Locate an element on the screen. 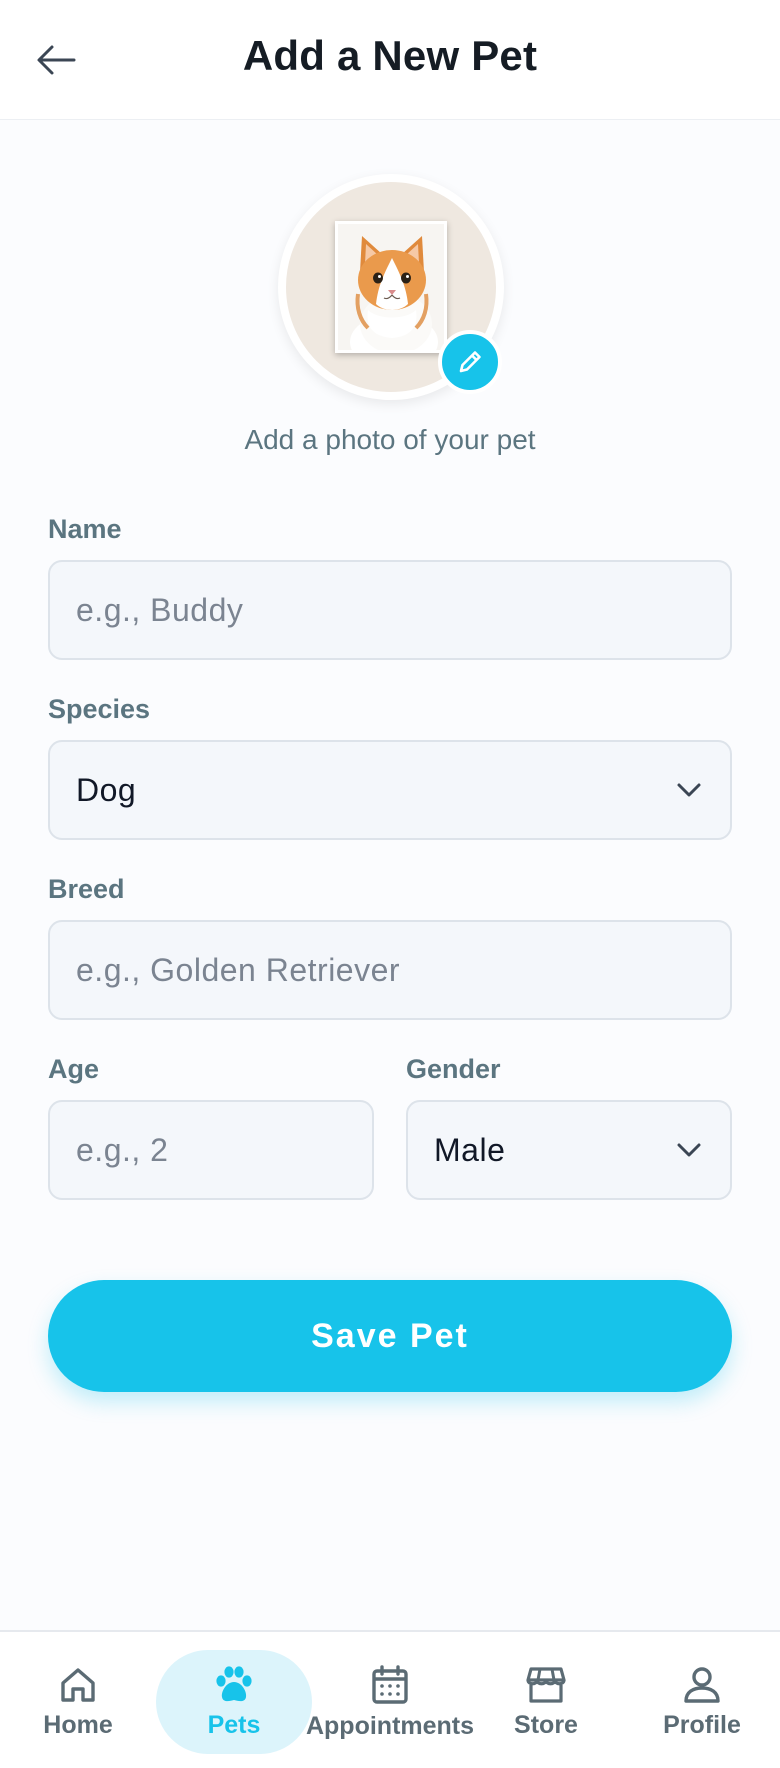 The image size is (780, 1768). name-label: Name is located at coordinates (85, 529).